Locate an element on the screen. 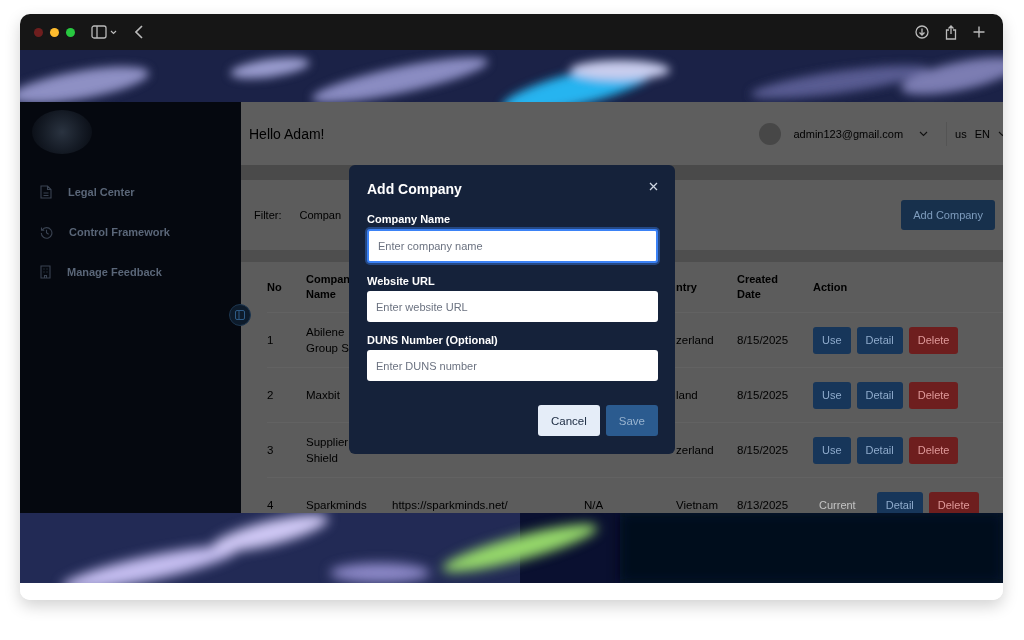  table-cell-text: https://sparkminds.net/ is located at coordinates (450, 505).